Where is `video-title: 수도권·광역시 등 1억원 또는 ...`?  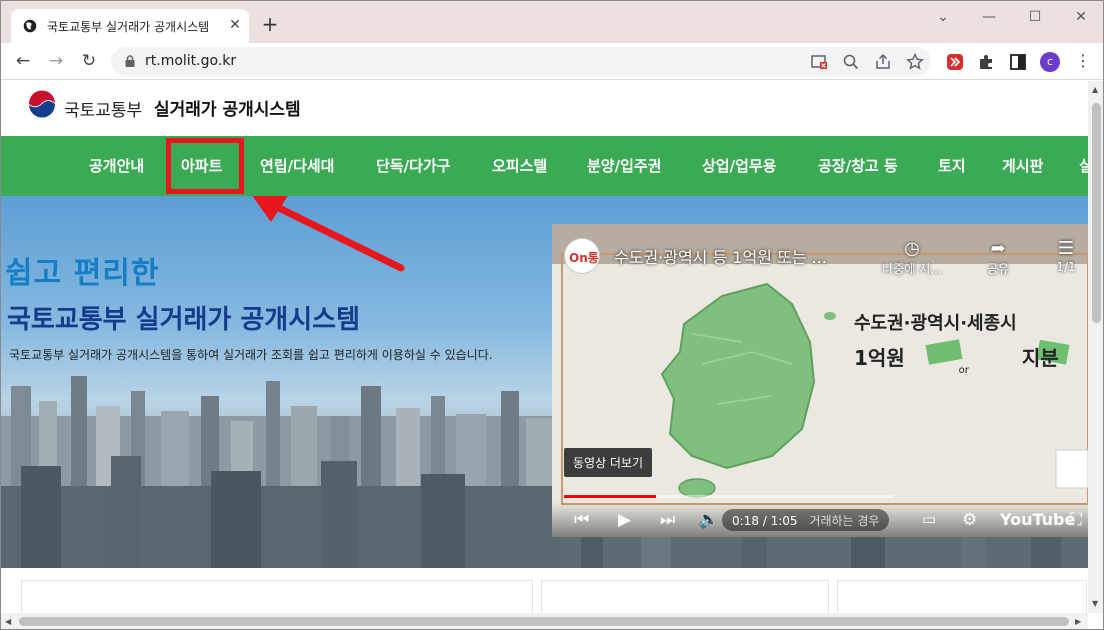
video-title: 수도권·광역시 등 1억원 또는 ... is located at coordinates (720, 256).